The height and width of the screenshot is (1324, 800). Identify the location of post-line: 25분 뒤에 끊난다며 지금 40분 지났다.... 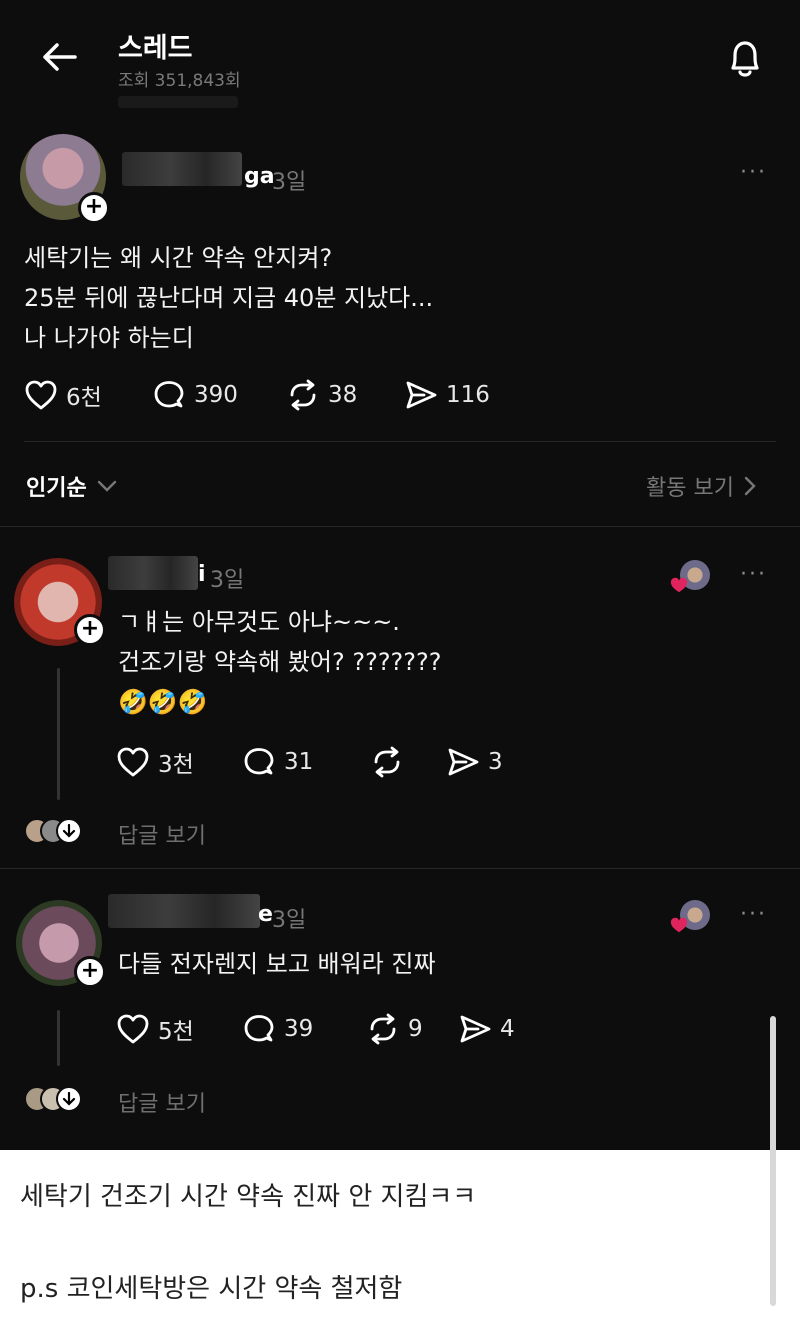
(229, 298).